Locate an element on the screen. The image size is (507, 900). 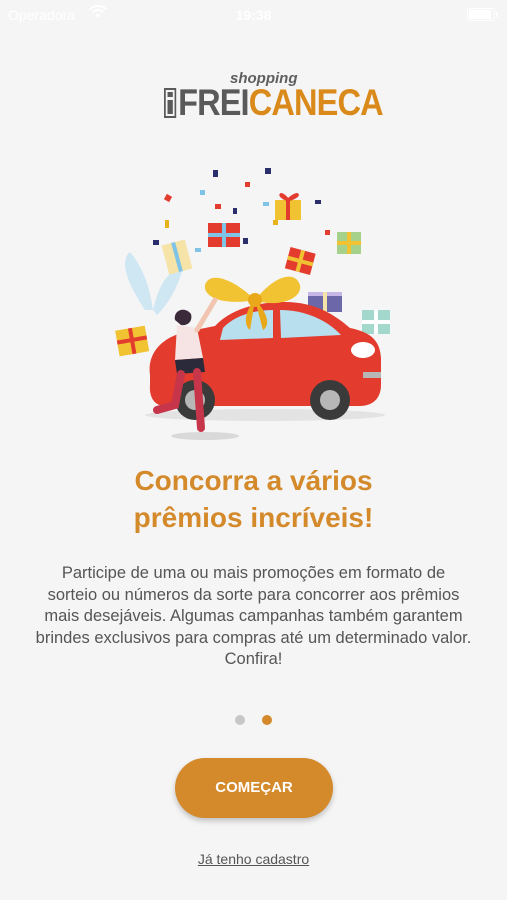
logo-mark-icon is located at coordinates (170, 103).